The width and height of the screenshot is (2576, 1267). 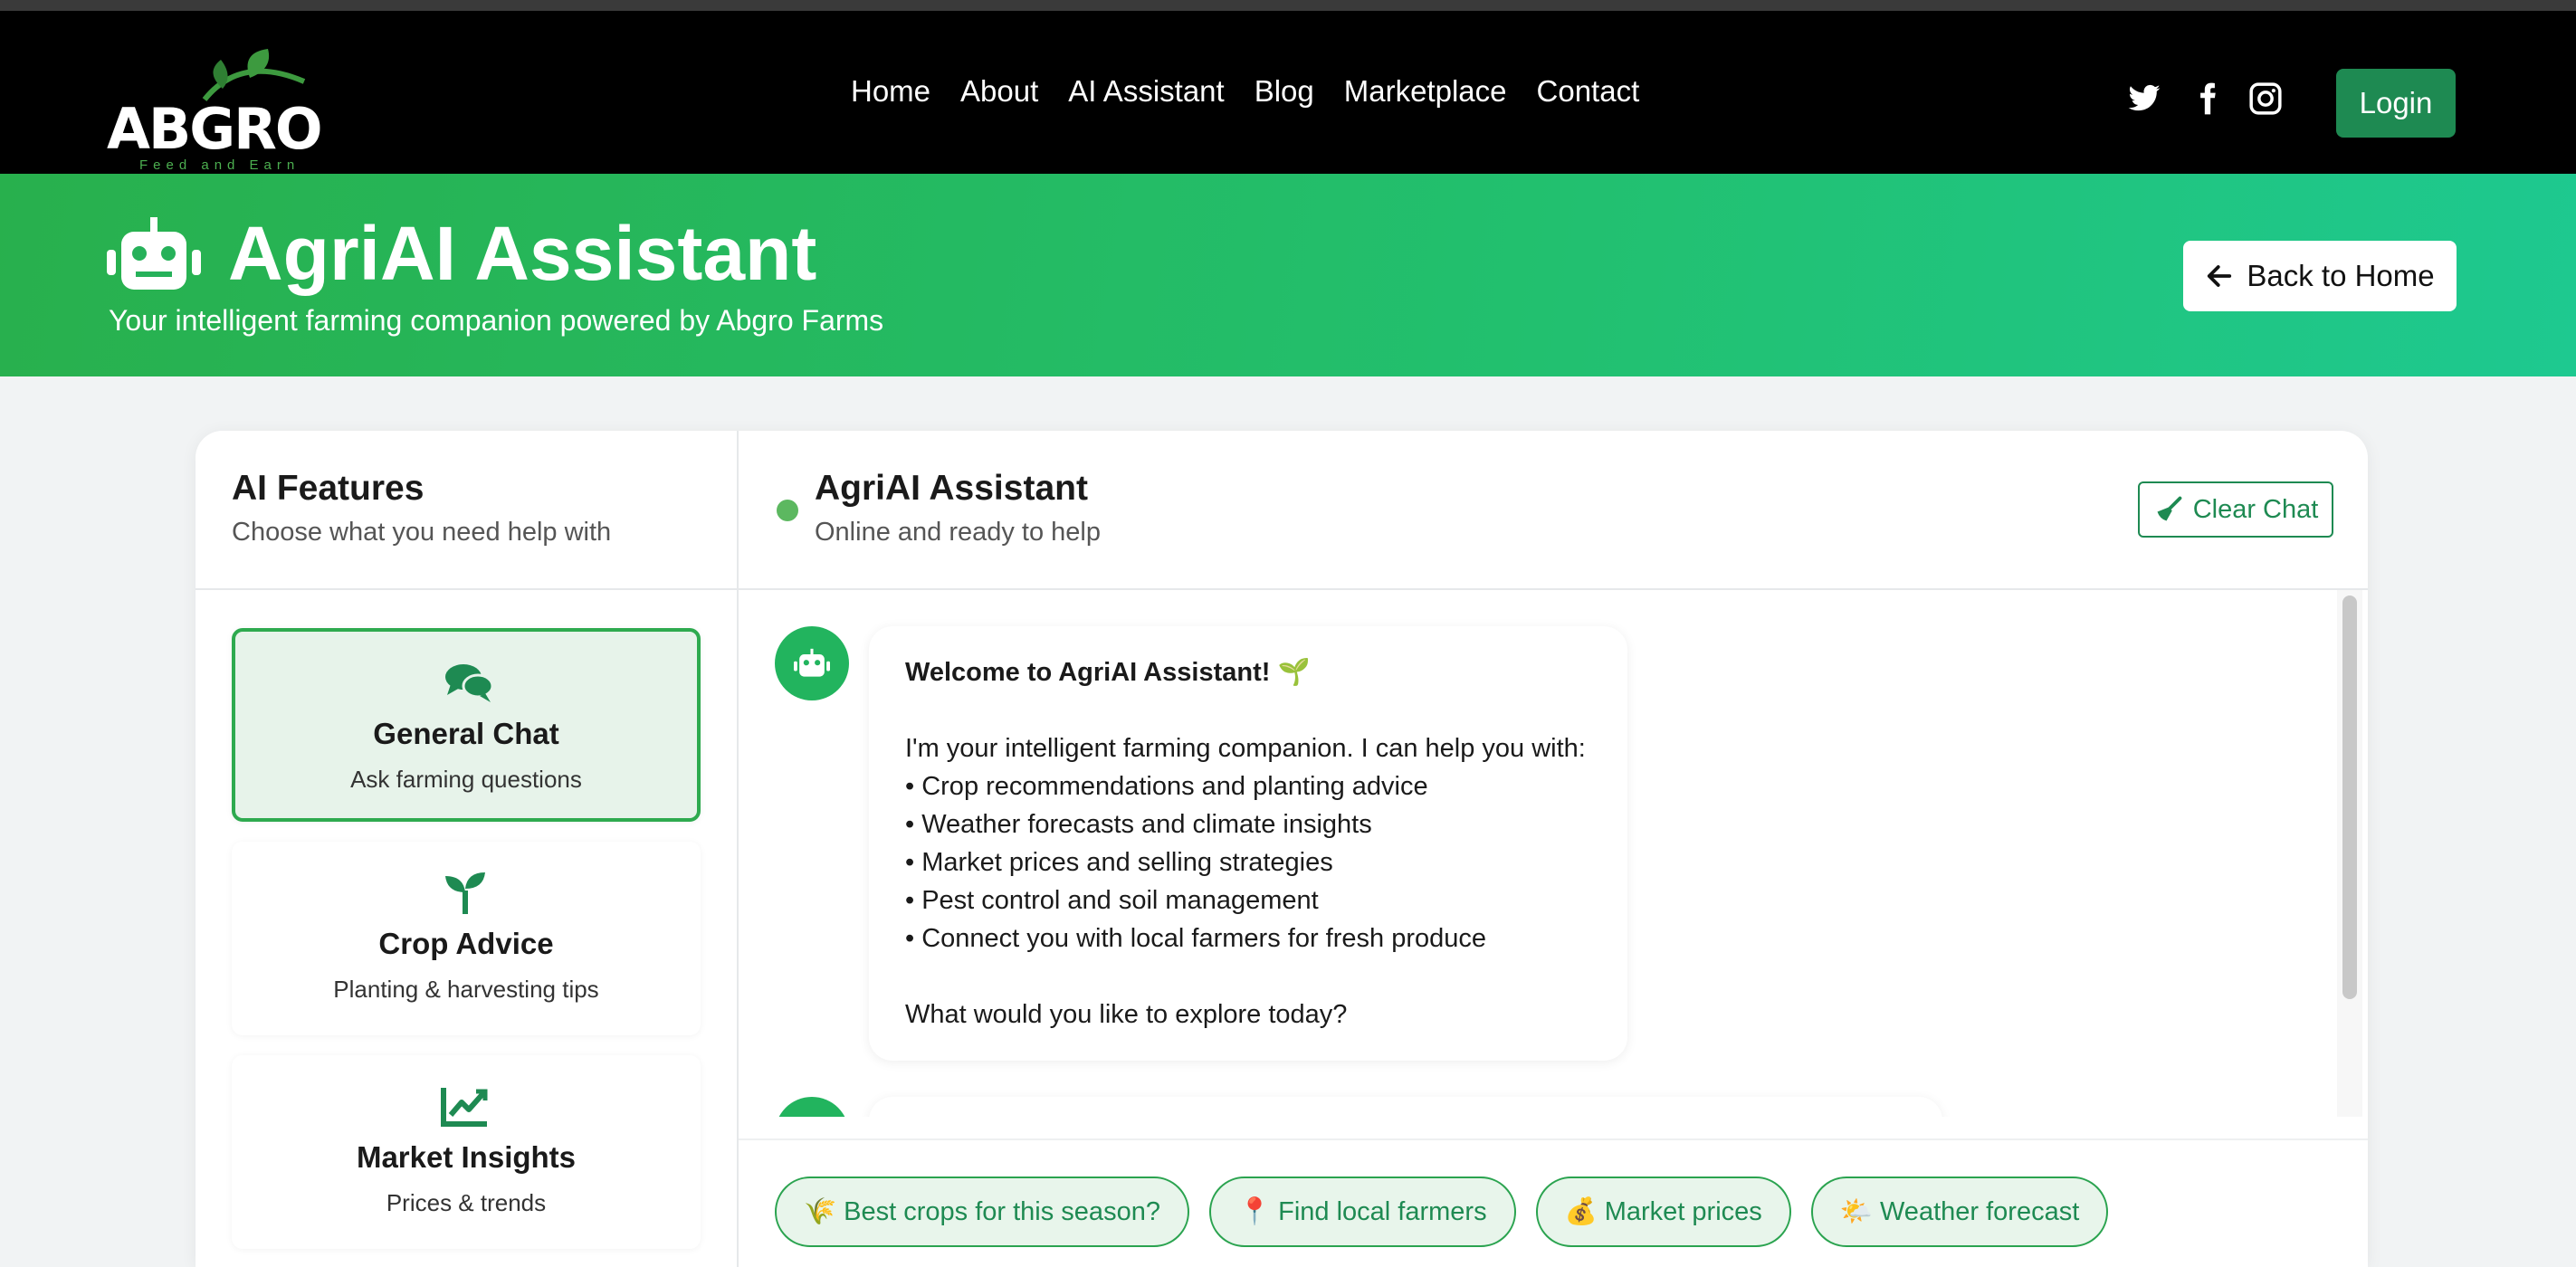 What do you see at coordinates (1589, 91) in the screenshot?
I see `nav-contact: Contact` at bounding box center [1589, 91].